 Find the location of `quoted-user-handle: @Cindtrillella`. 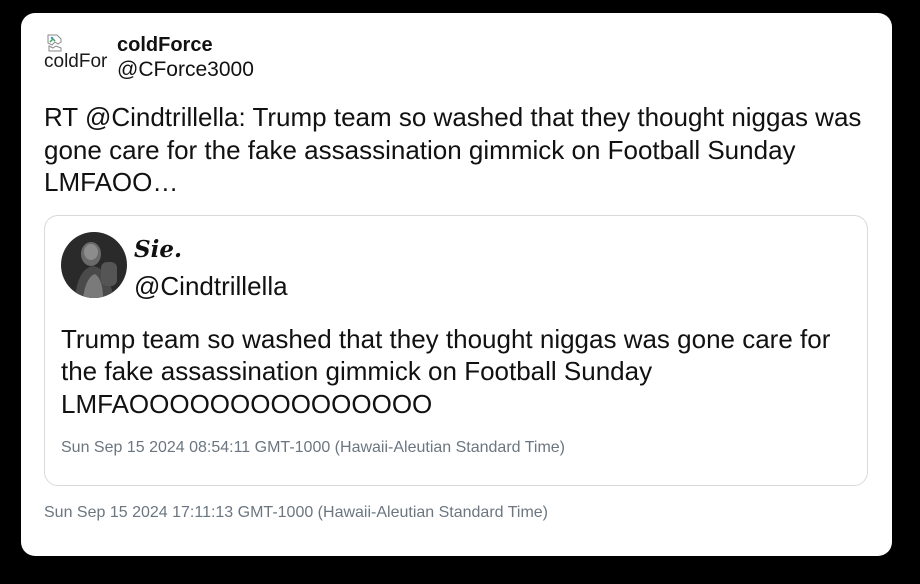

quoted-user-handle: @Cindtrillella is located at coordinates (211, 286).